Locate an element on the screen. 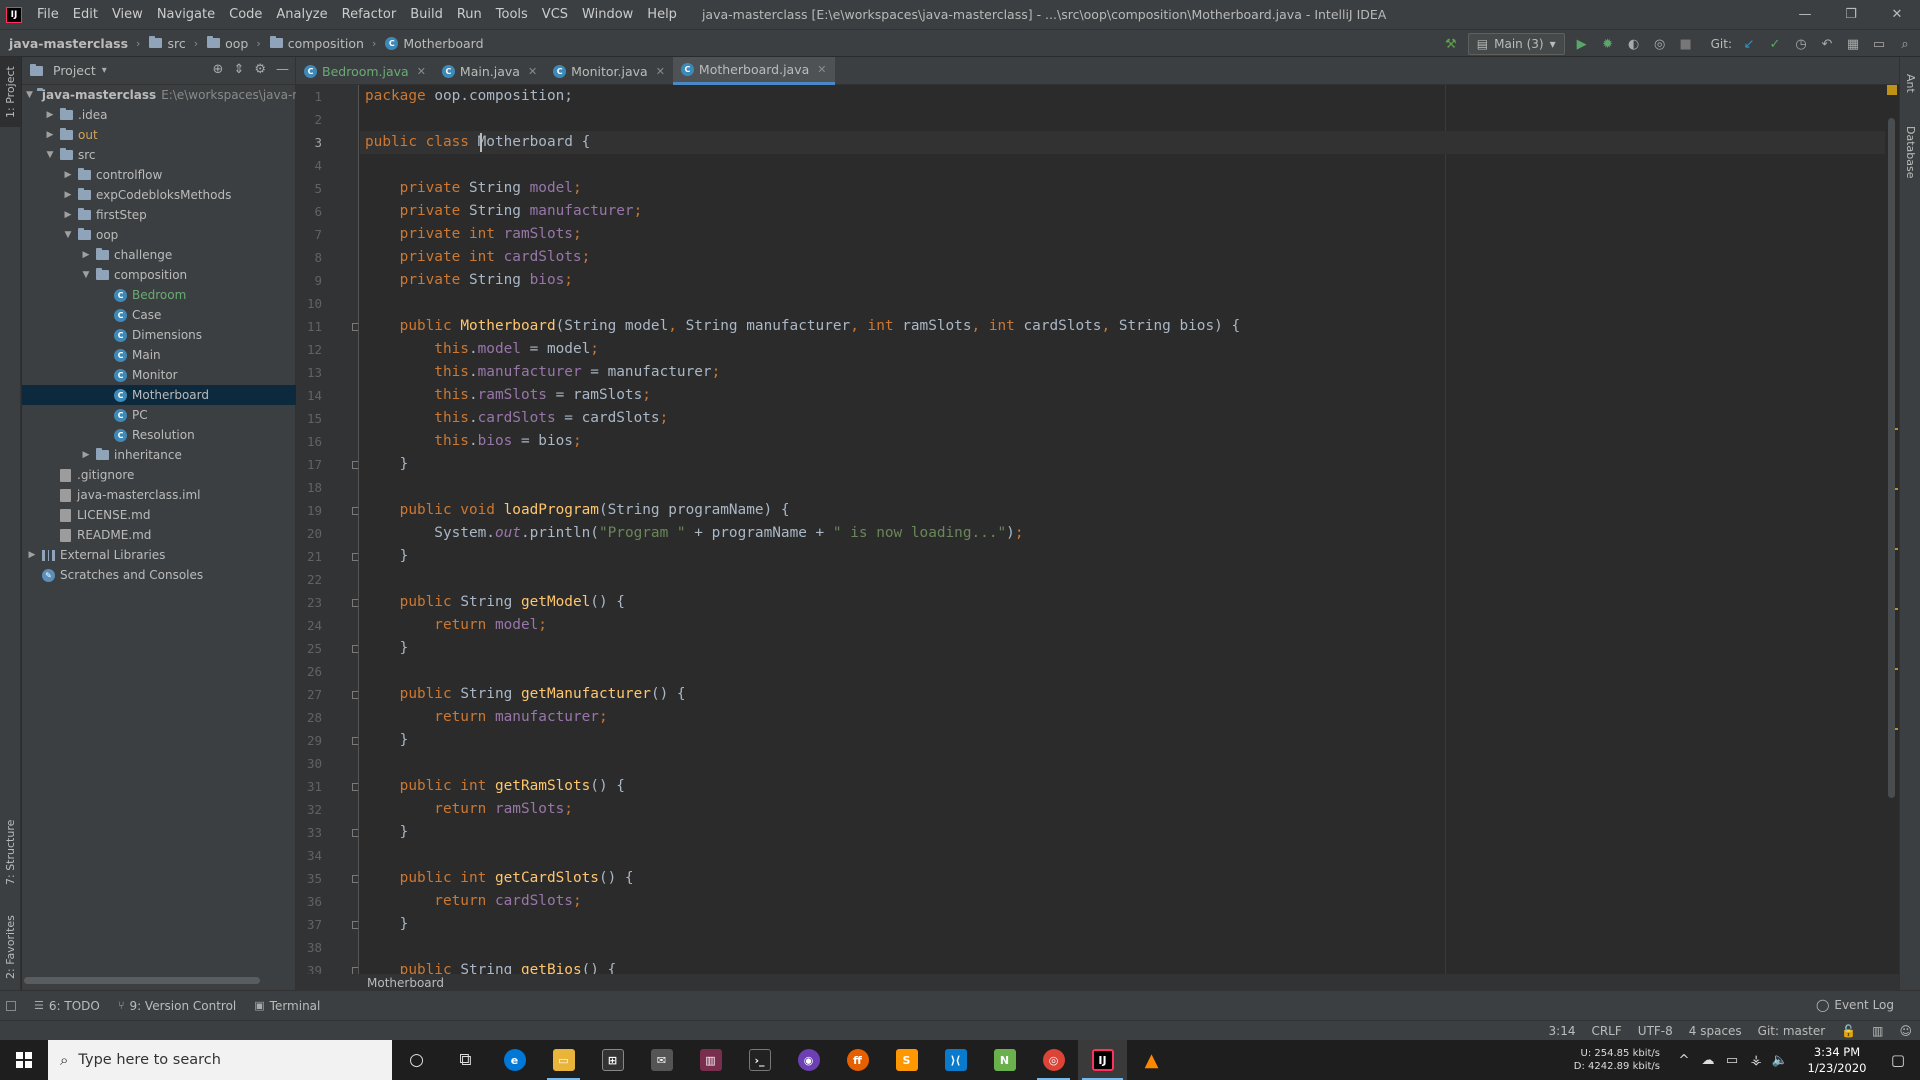 Image resolution: width=1920 pixels, height=1080 pixels. media-app-icon: ◉ is located at coordinates (808, 1060).